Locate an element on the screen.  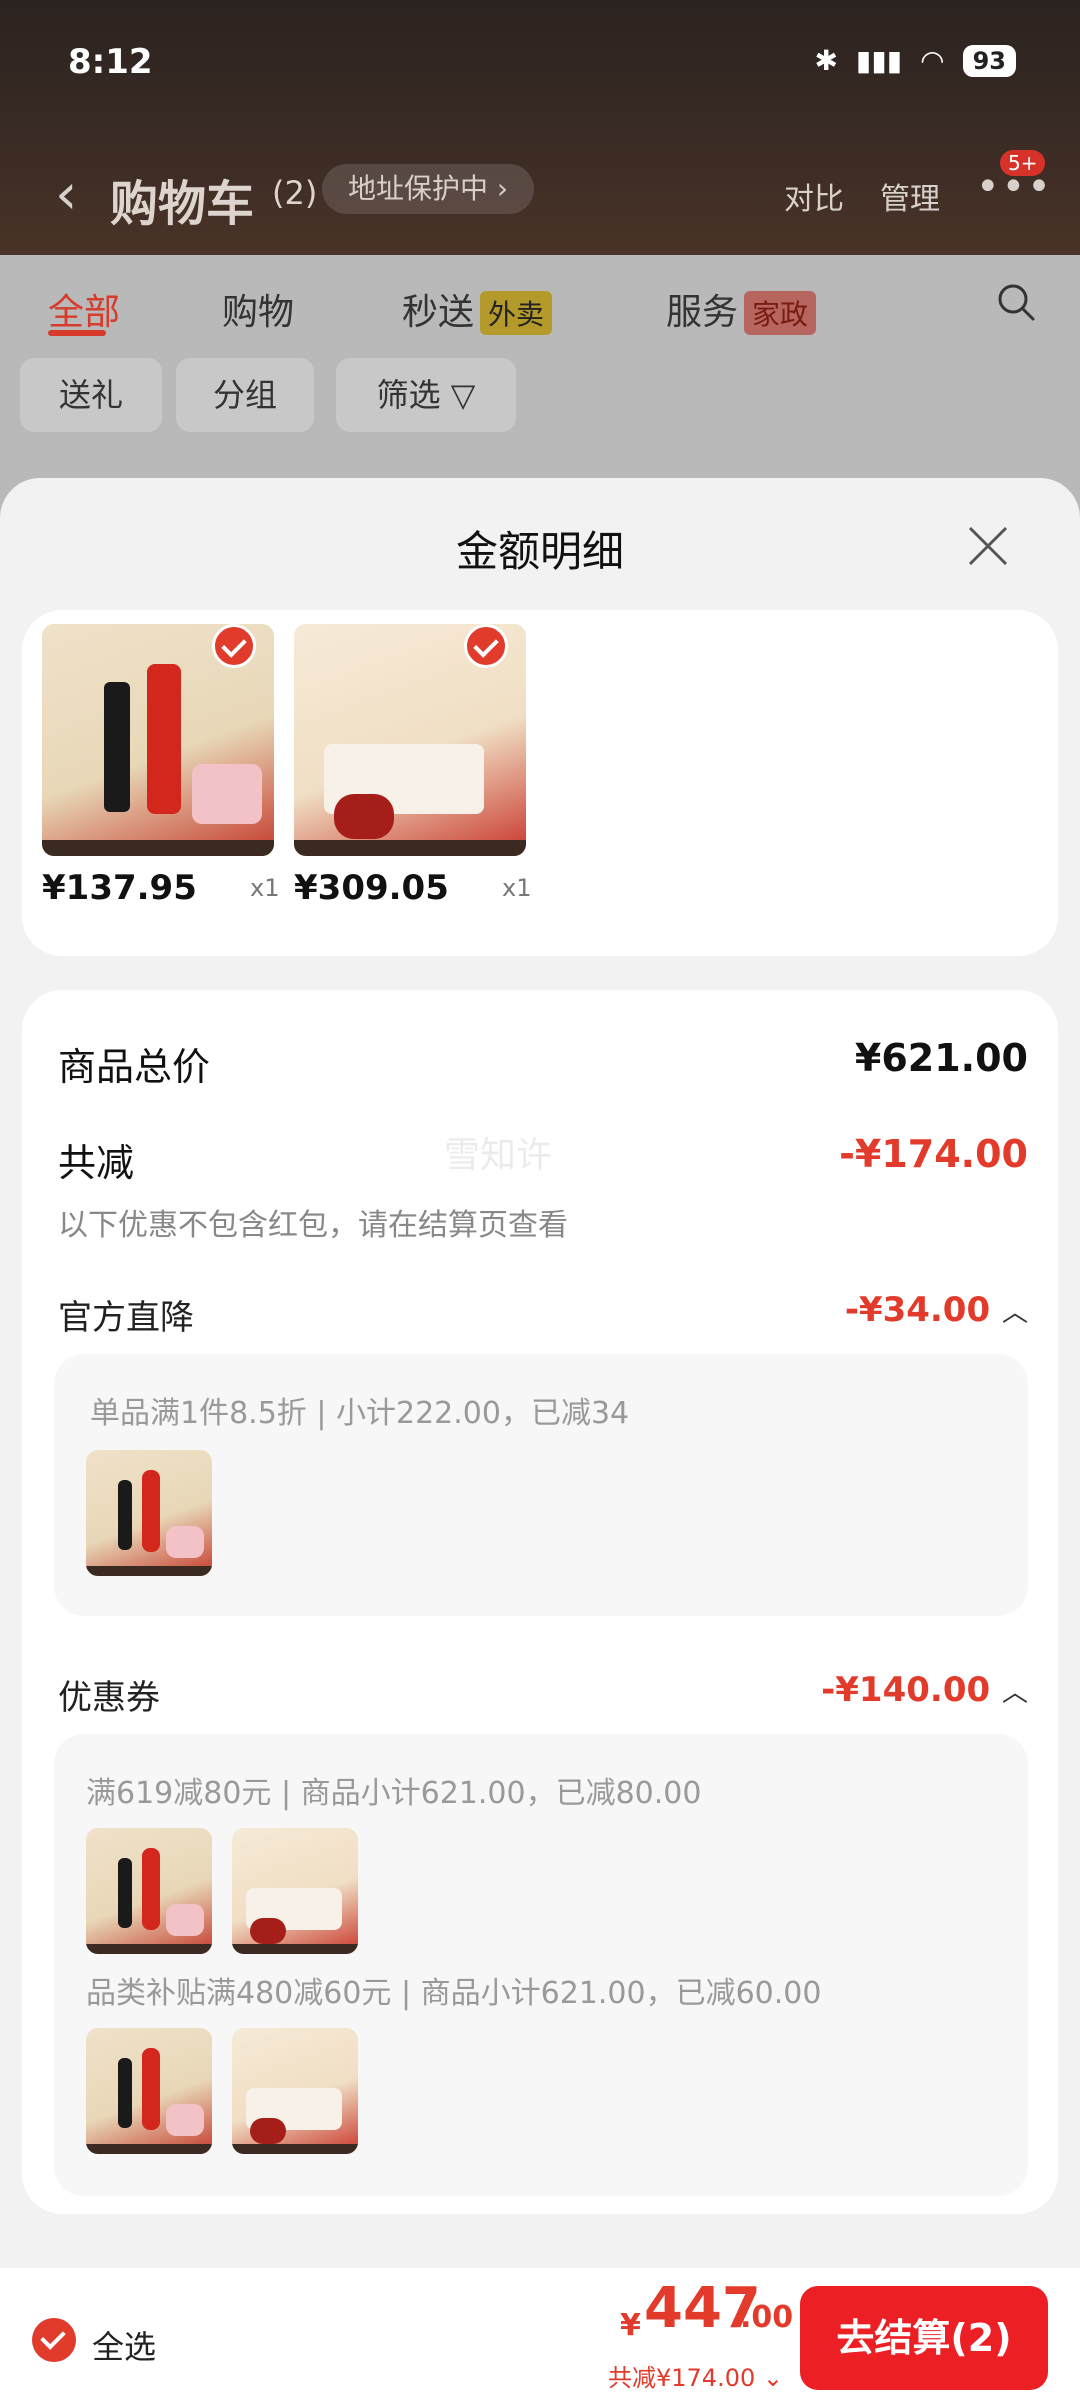
bluetooth-icon: ✱ is located at coordinates (826, 60).